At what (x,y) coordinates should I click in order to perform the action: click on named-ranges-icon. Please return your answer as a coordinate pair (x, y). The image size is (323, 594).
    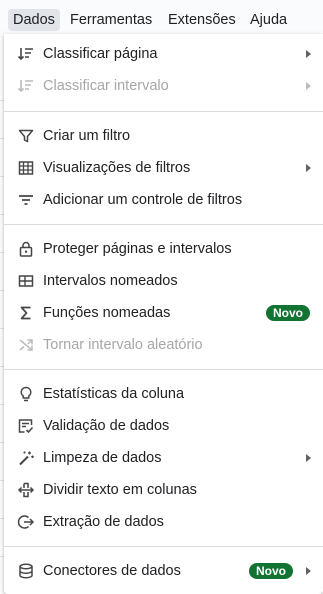
    Looking at the image, I should click on (26, 281).